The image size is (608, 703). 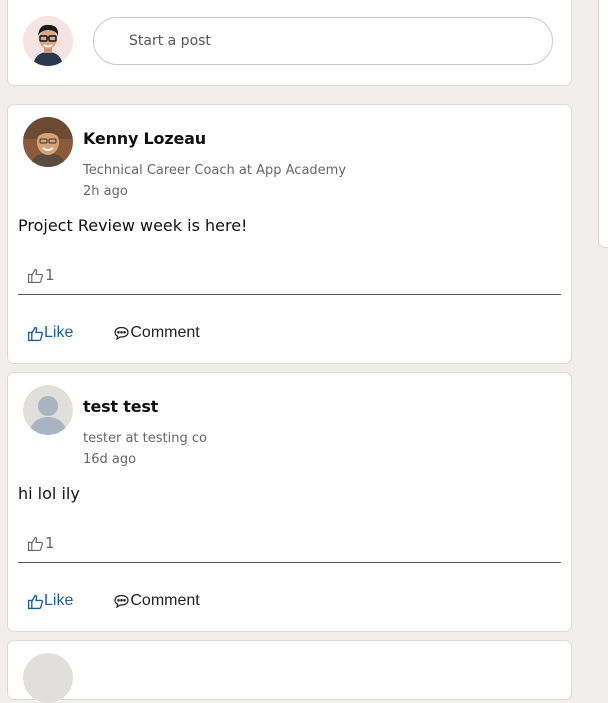 I want to click on post-body: Project Review week is here!, so click(x=133, y=225).